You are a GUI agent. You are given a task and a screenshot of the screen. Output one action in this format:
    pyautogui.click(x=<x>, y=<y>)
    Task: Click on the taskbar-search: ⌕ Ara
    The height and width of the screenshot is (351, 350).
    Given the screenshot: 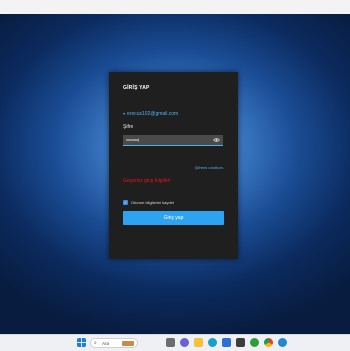 What is the action you would take?
    pyautogui.click(x=114, y=343)
    